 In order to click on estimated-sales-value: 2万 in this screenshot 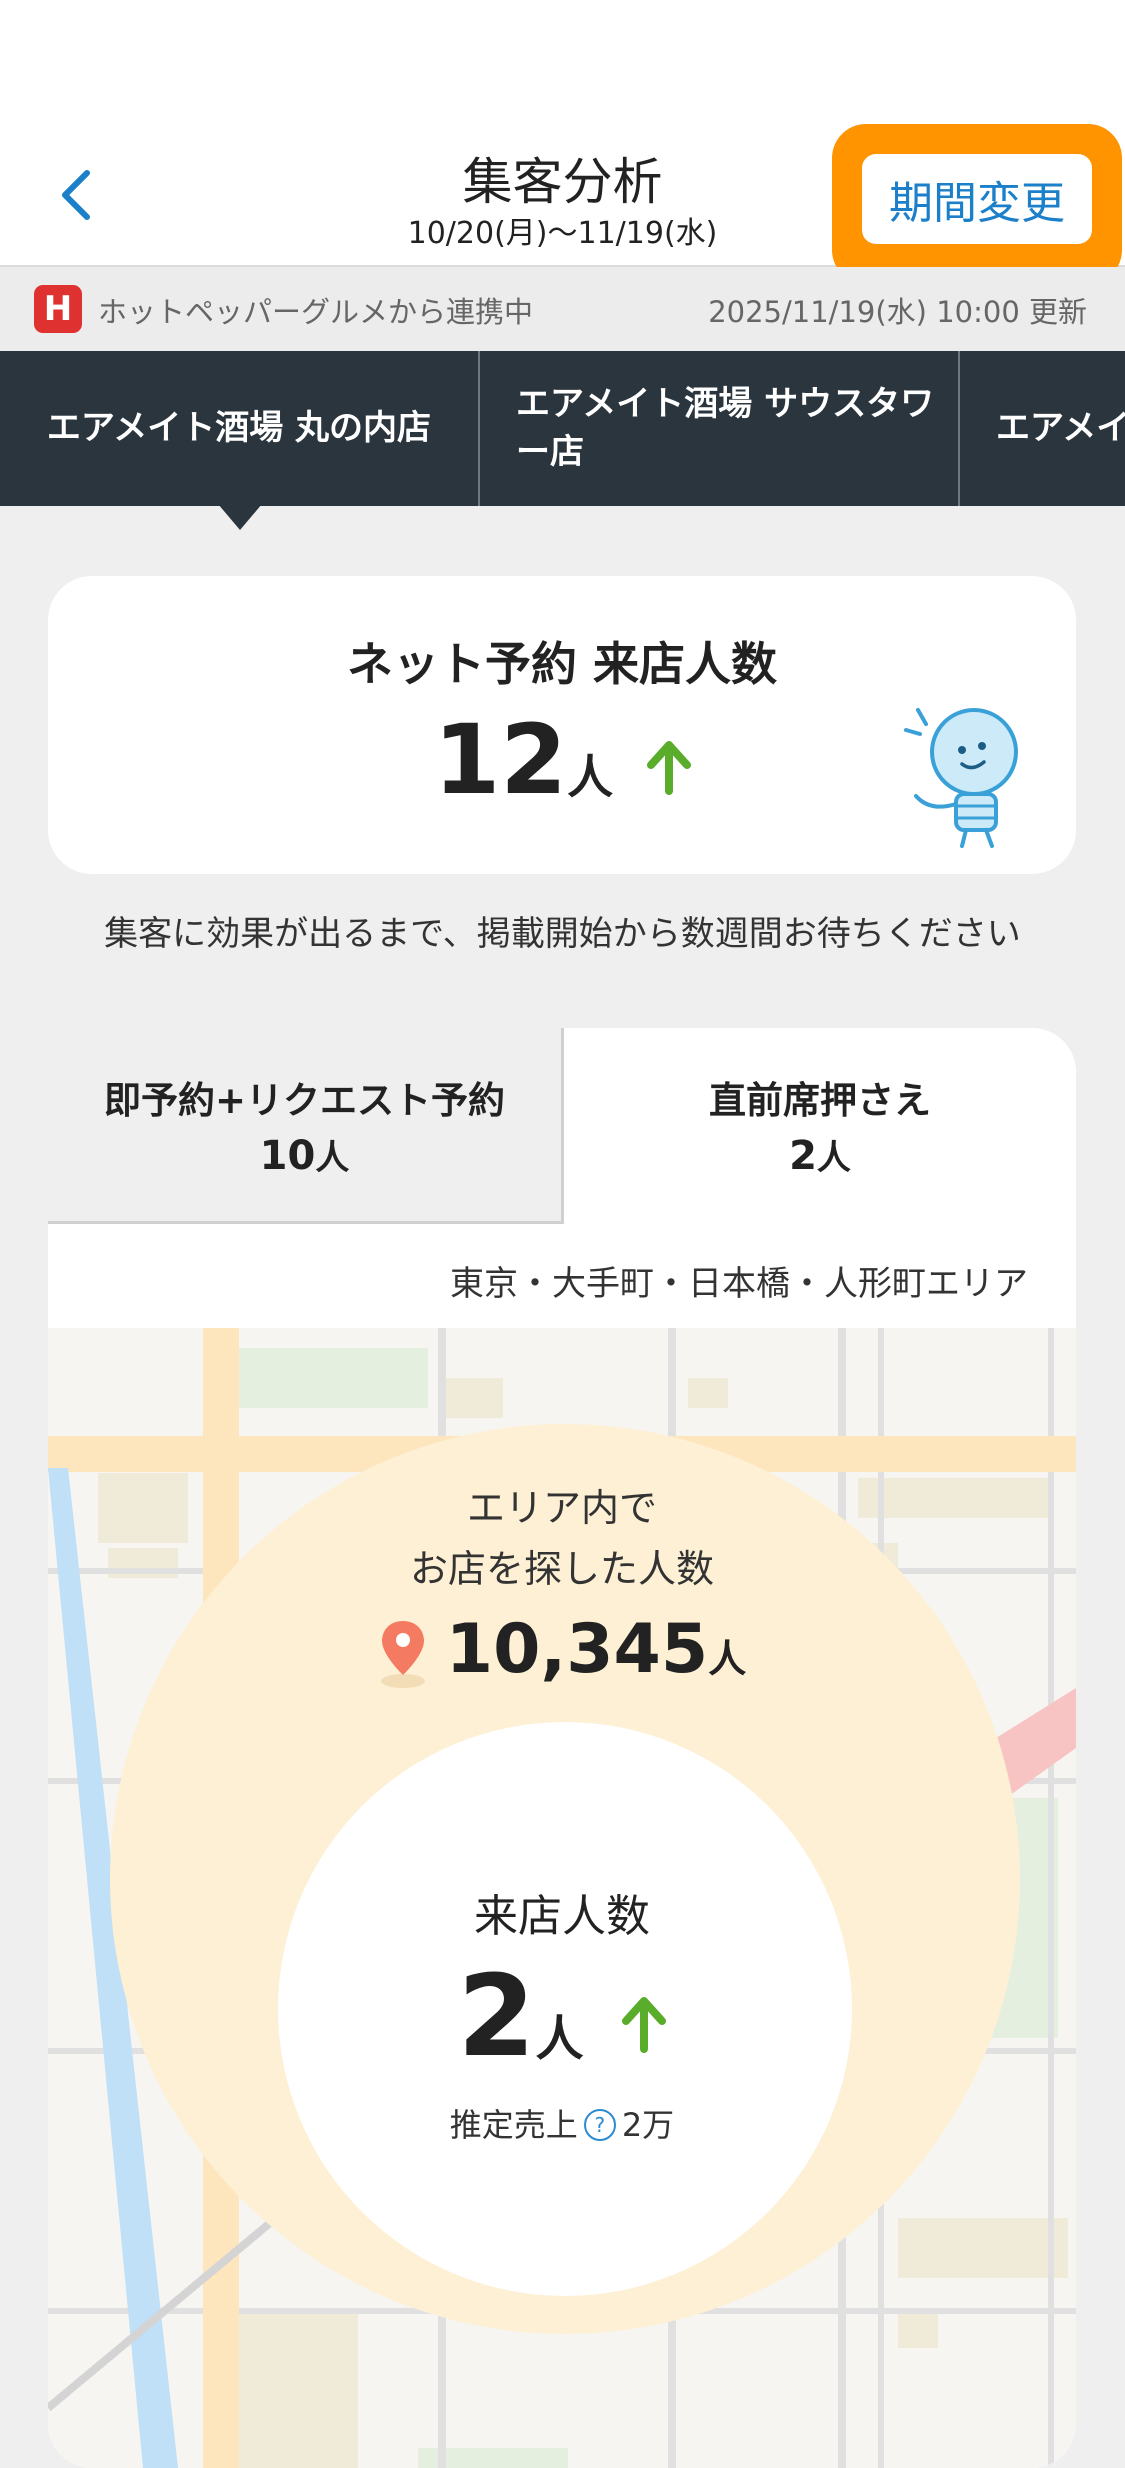, I will do `click(648, 2125)`.